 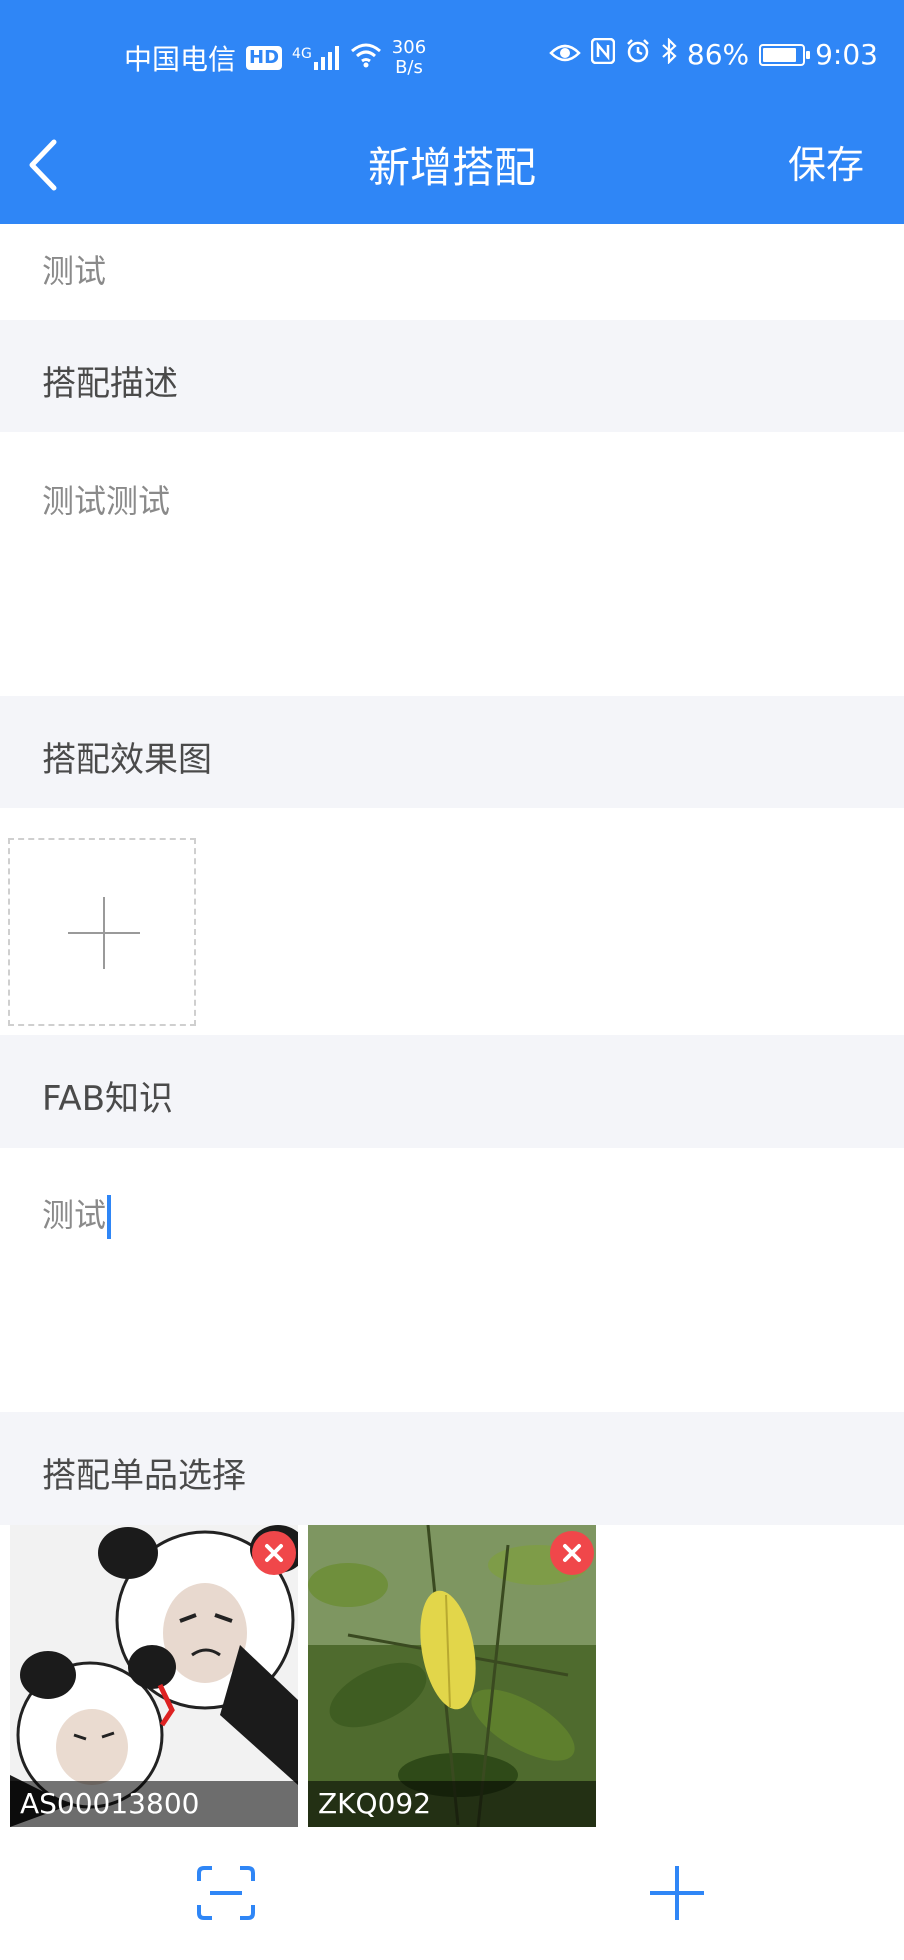 What do you see at coordinates (452, 1468) in the screenshot?
I see `items-section-header: 搭配单品选择` at bounding box center [452, 1468].